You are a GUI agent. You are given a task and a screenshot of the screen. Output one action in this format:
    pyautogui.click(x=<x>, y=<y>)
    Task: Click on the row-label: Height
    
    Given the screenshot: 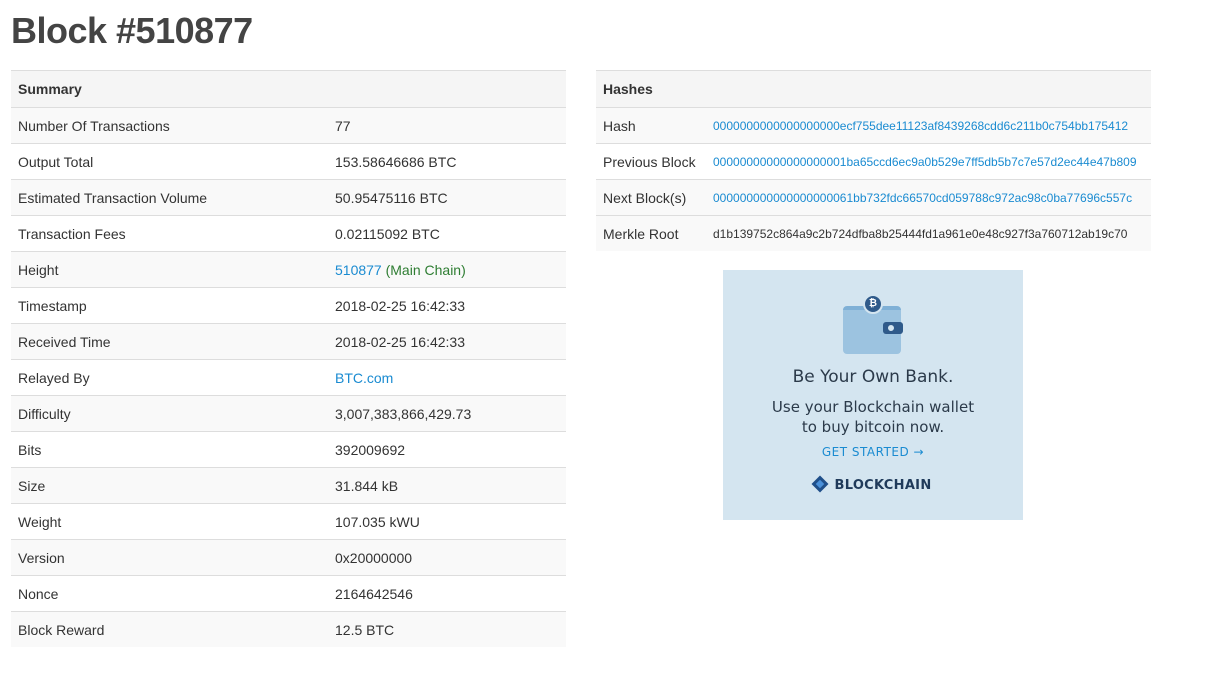 What is the action you would take?
    pyautogui.click(x=169, y=269)
    